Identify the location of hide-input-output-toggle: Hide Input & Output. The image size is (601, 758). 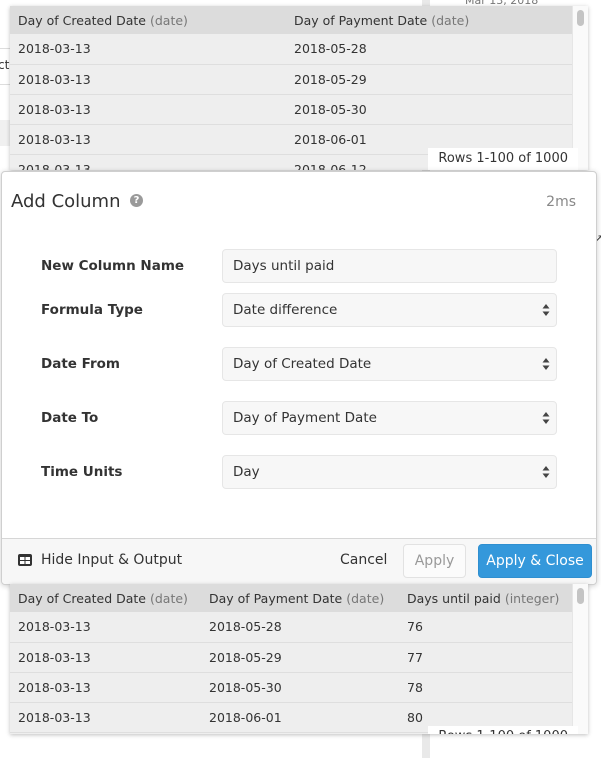
(100, 560).